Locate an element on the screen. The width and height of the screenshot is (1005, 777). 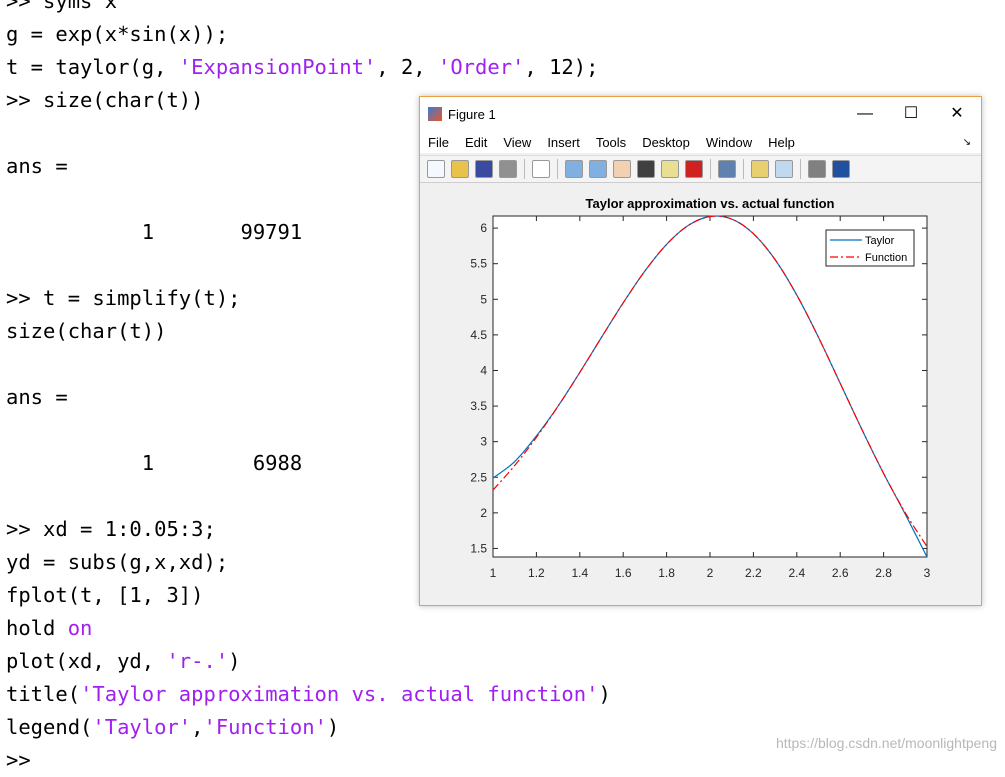
code-text: legend( is located at coordinates (49, 727).